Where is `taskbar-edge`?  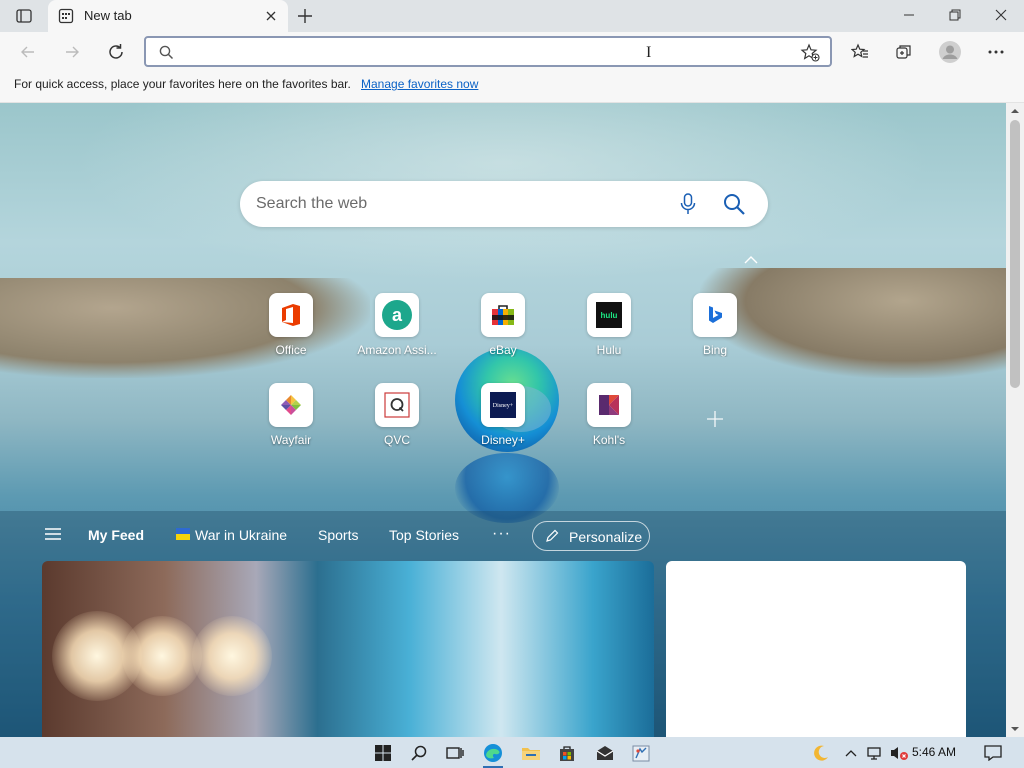 taskbar-edge is located at coordinates (493, 754).